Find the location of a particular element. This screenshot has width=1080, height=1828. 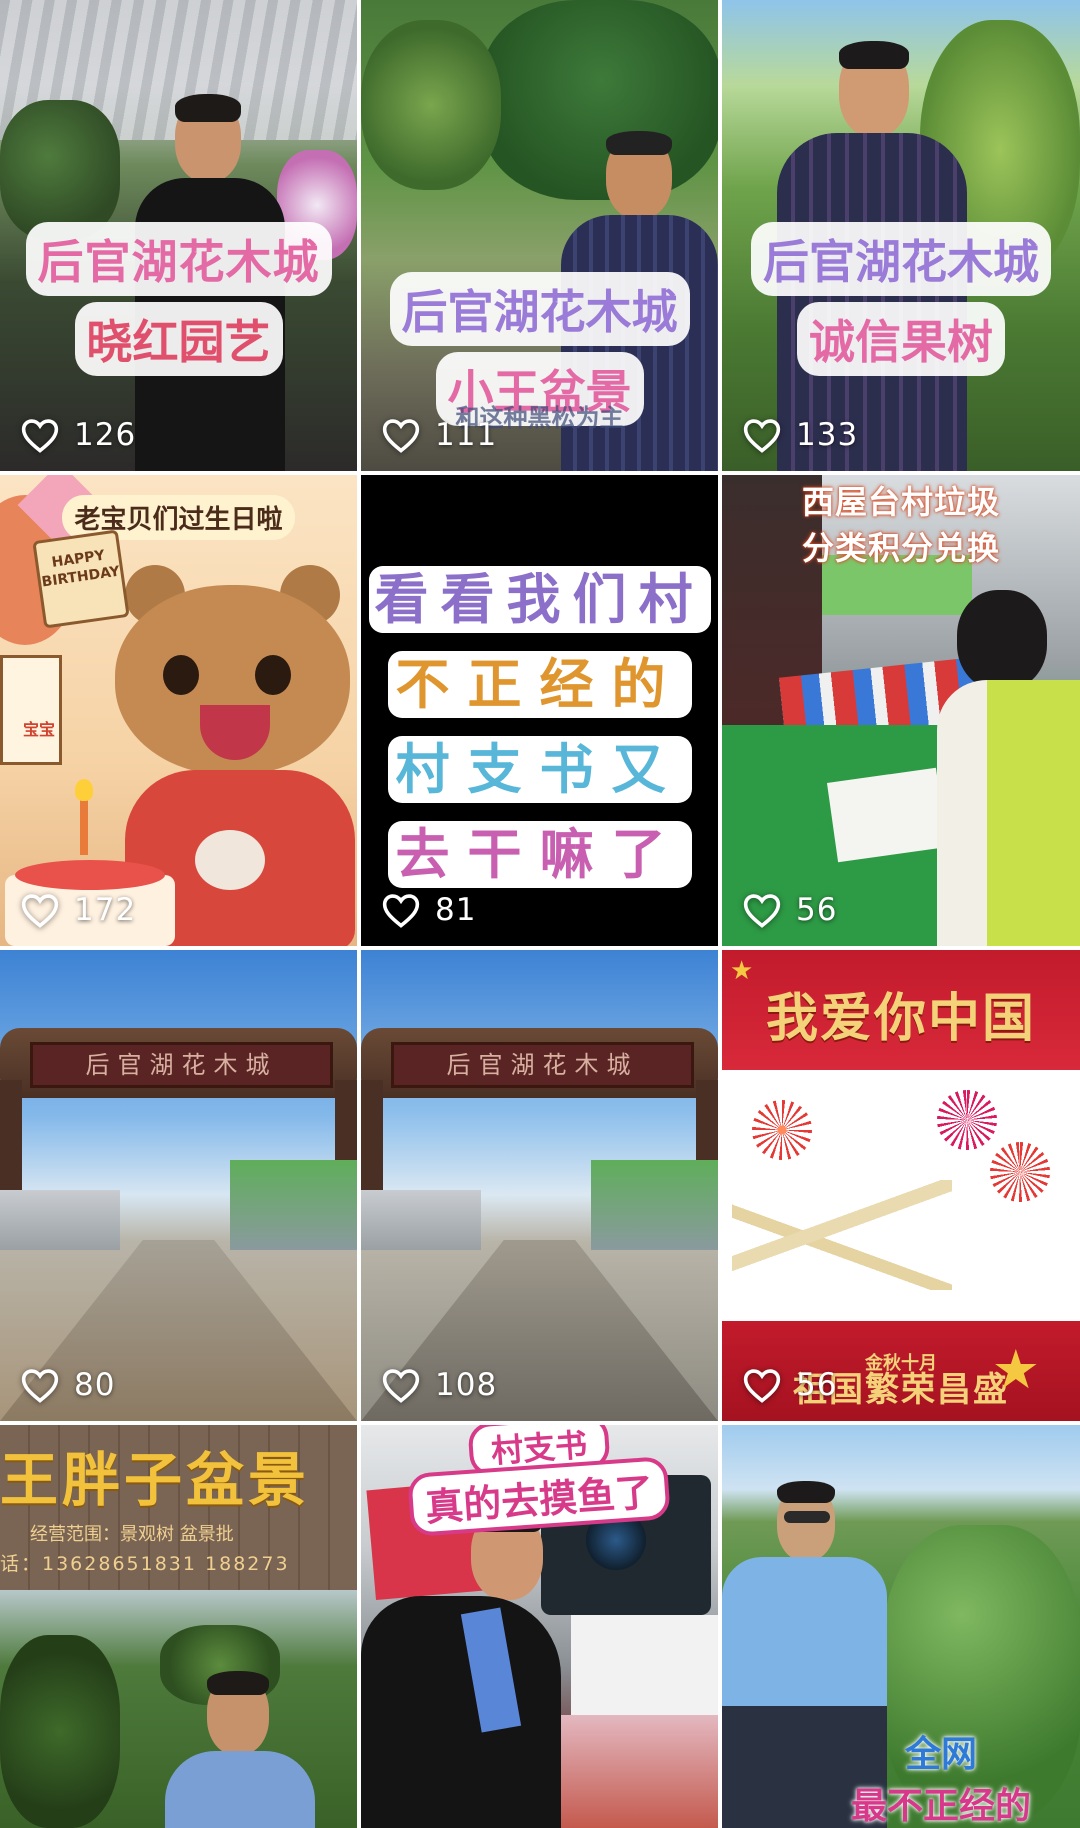

birthday-sign: HAPPY BIRTHDAY is located at coordinates (81, 579).